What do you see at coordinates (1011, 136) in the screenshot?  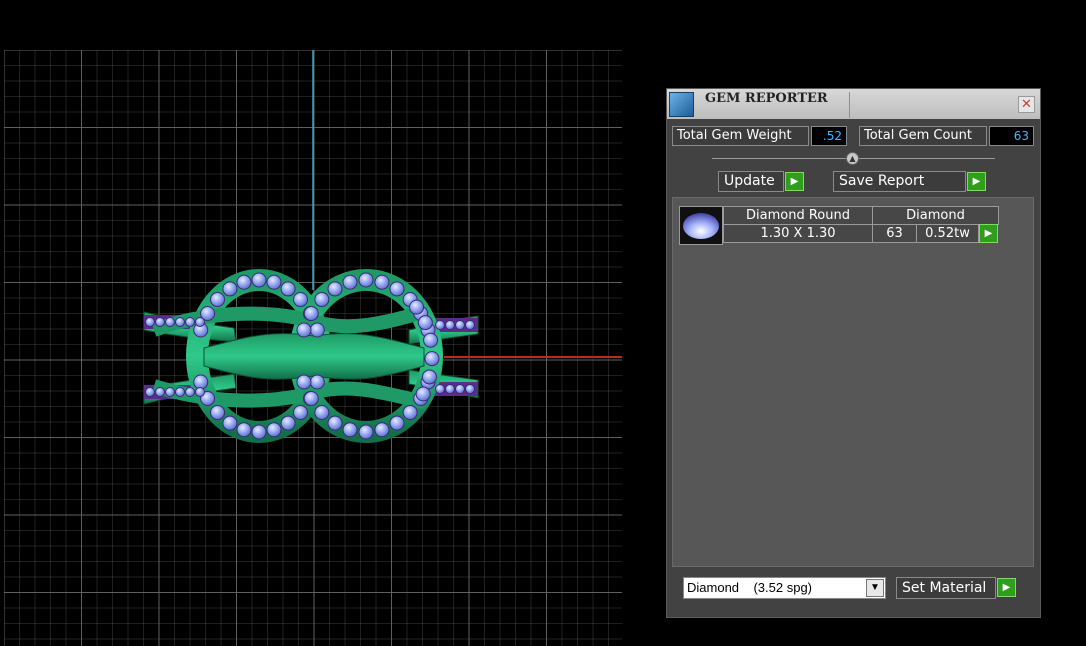 I see `total-gem-count-value: 63` at bounding box center [1011, 136].